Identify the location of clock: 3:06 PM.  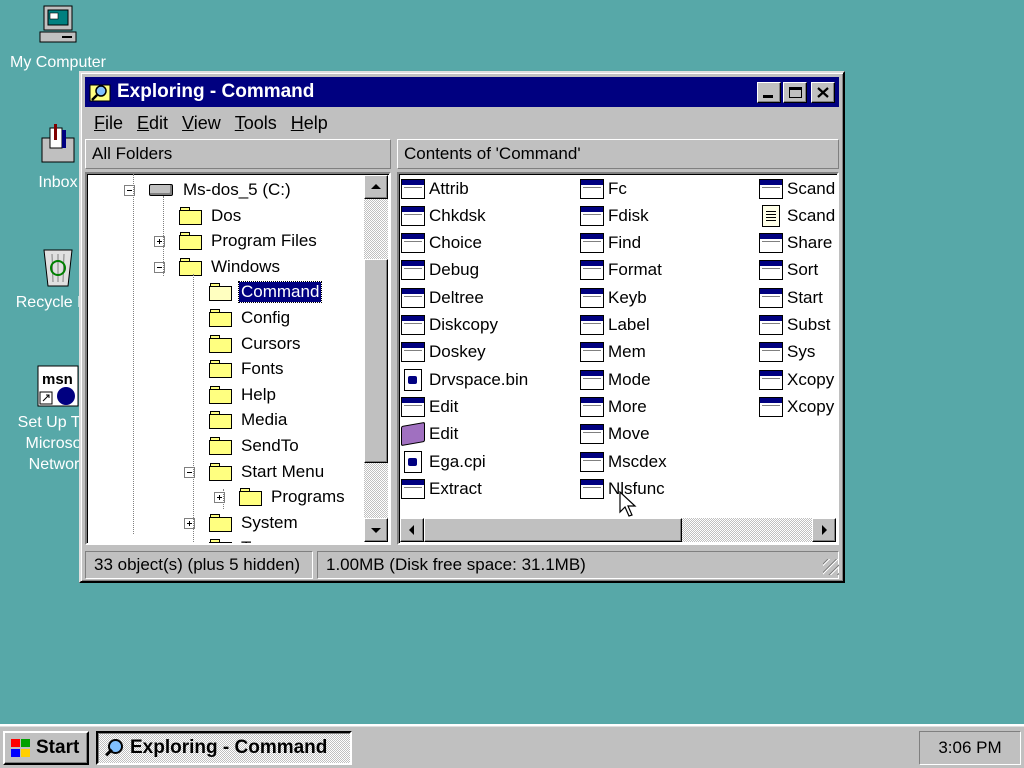
(970, 747).